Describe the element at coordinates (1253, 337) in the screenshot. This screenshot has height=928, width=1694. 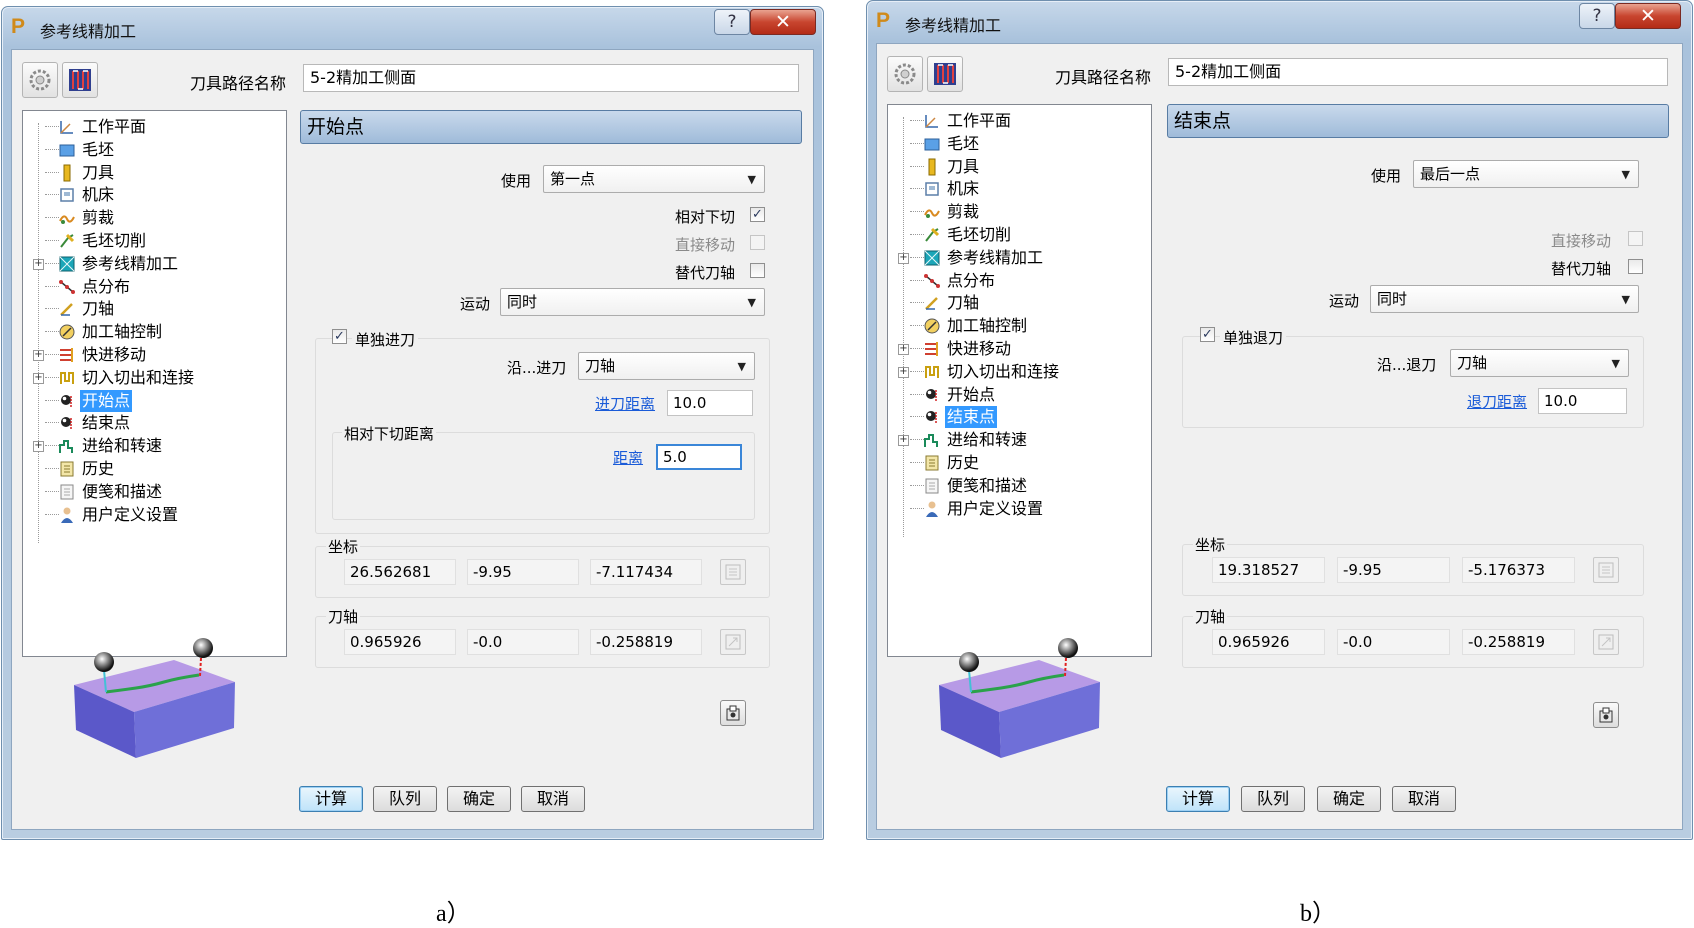
I see `separate-retract-label: 单独退刀` at that location.